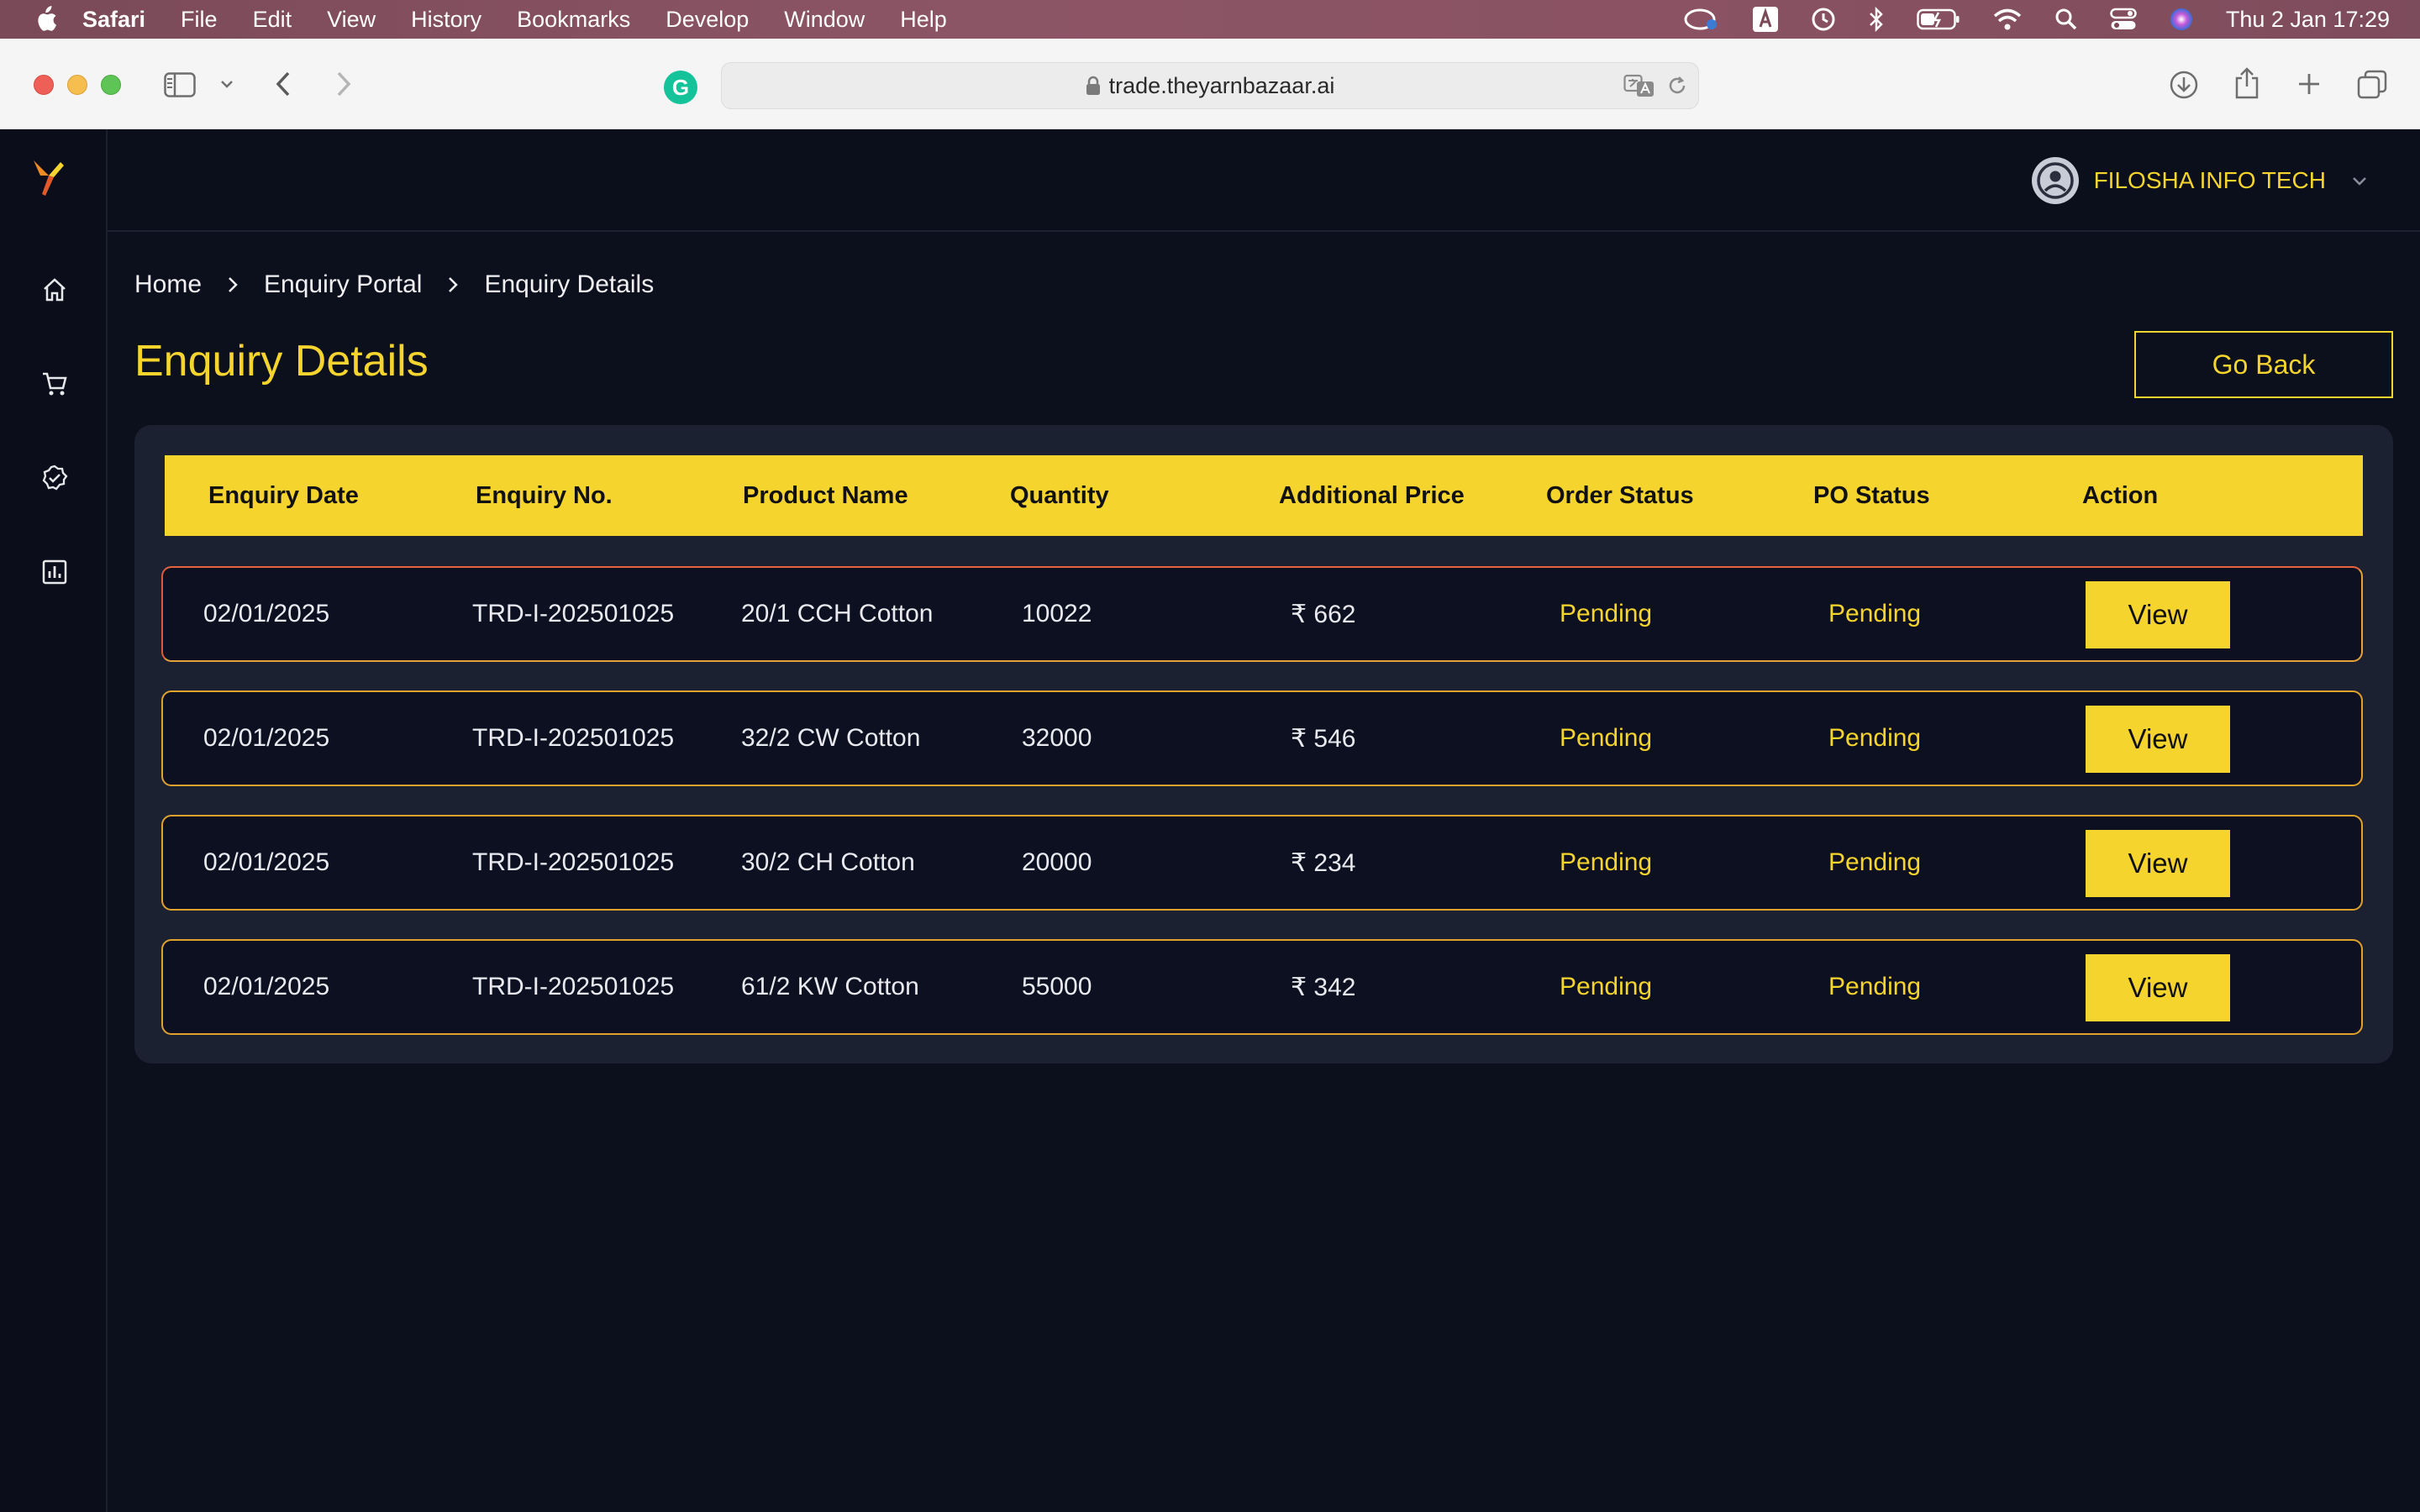 This screenshot has height=1512, width=2420. I want to click on tab-overview-icon, so click(2372, 85).